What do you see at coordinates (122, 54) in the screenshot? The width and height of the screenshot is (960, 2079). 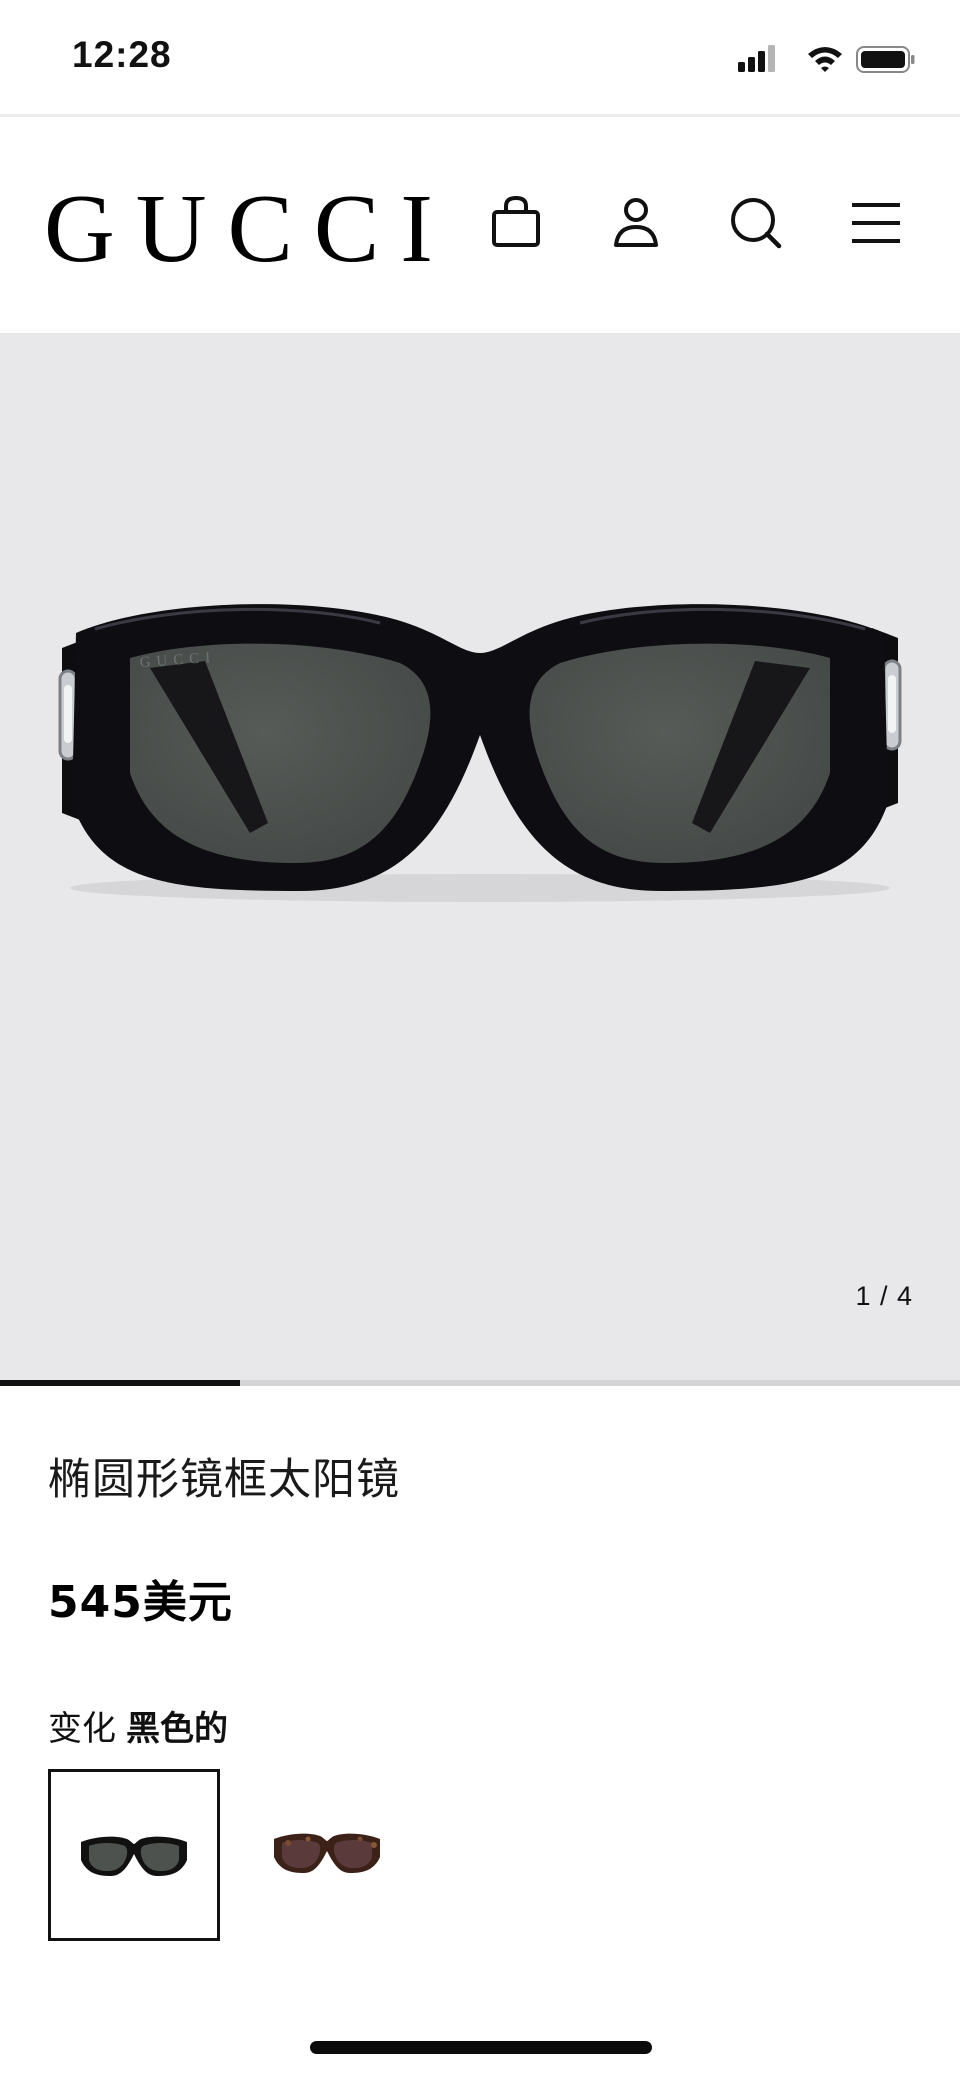 I see `status-time: 12:28` at bounding box center [122, 54].